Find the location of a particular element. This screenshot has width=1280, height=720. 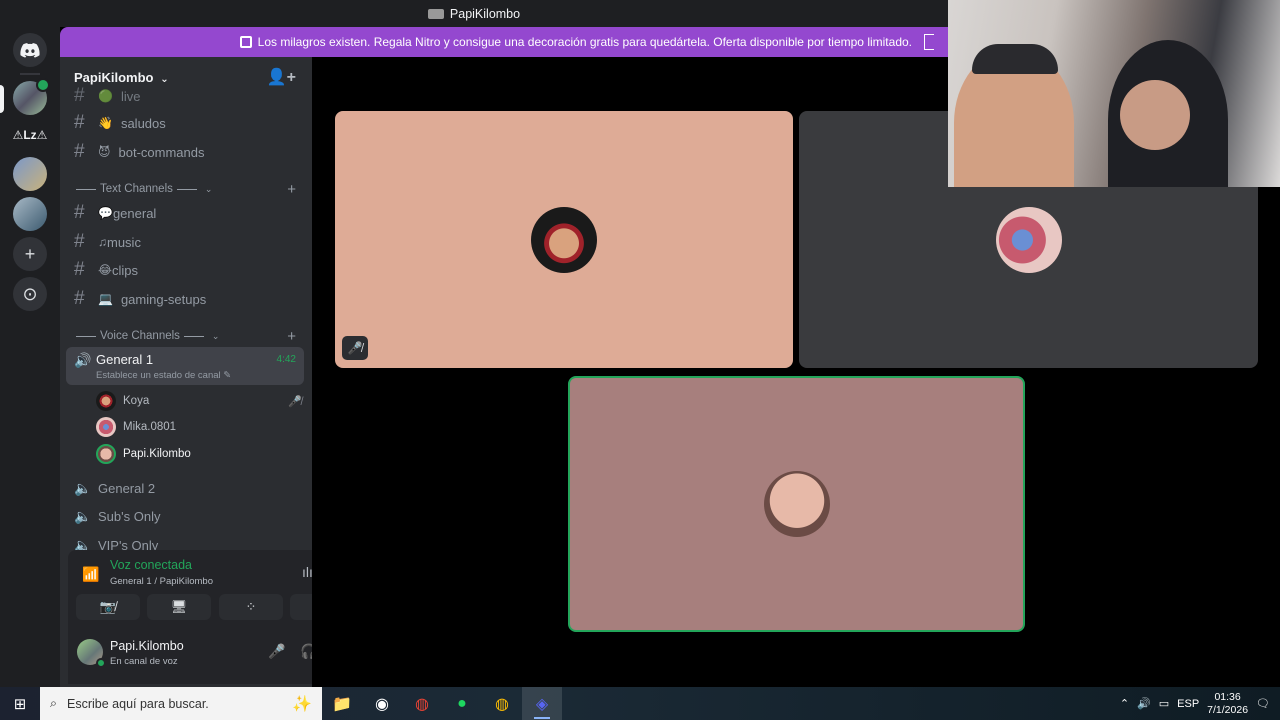

microphone-icon: 🎤 is located at coordinates (276, 651).